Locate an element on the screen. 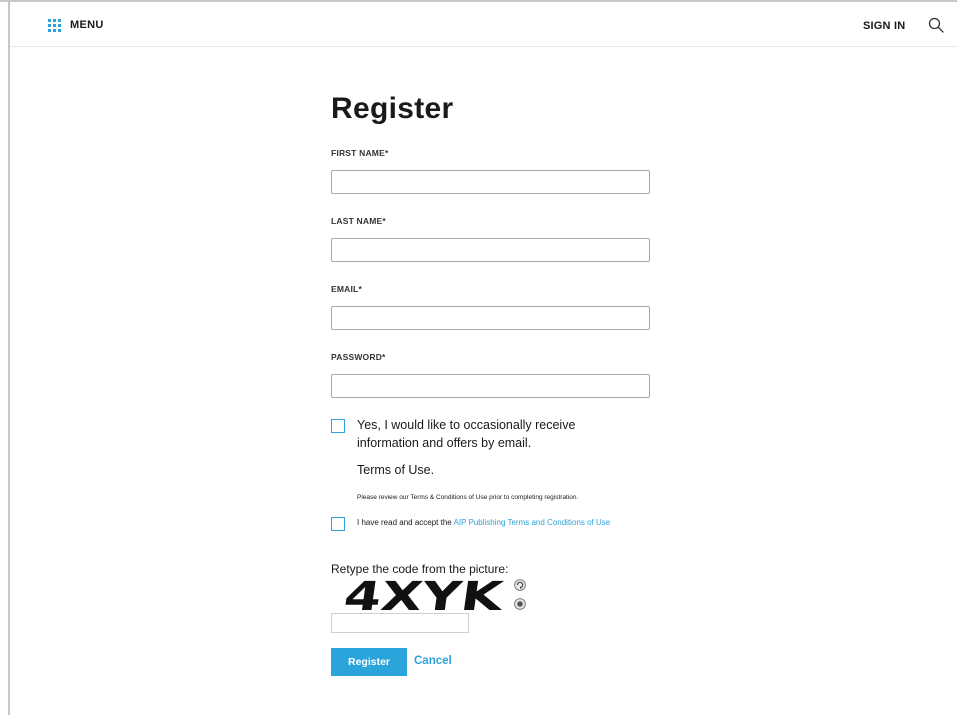  window-left-border is located at coordinates (9, 357).